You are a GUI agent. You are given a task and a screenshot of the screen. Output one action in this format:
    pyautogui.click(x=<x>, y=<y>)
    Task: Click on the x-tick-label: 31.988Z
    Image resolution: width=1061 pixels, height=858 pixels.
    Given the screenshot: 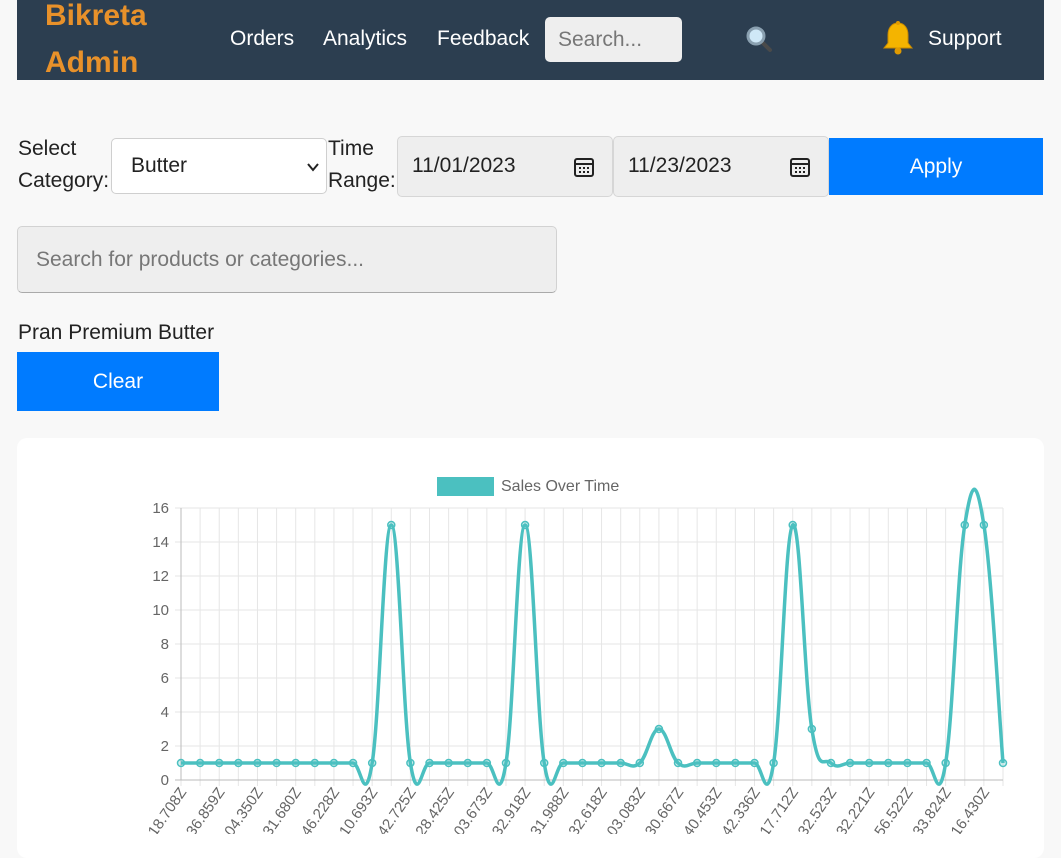 What is the action you would take?
    pyautogui.click(x=549, y=809)
    